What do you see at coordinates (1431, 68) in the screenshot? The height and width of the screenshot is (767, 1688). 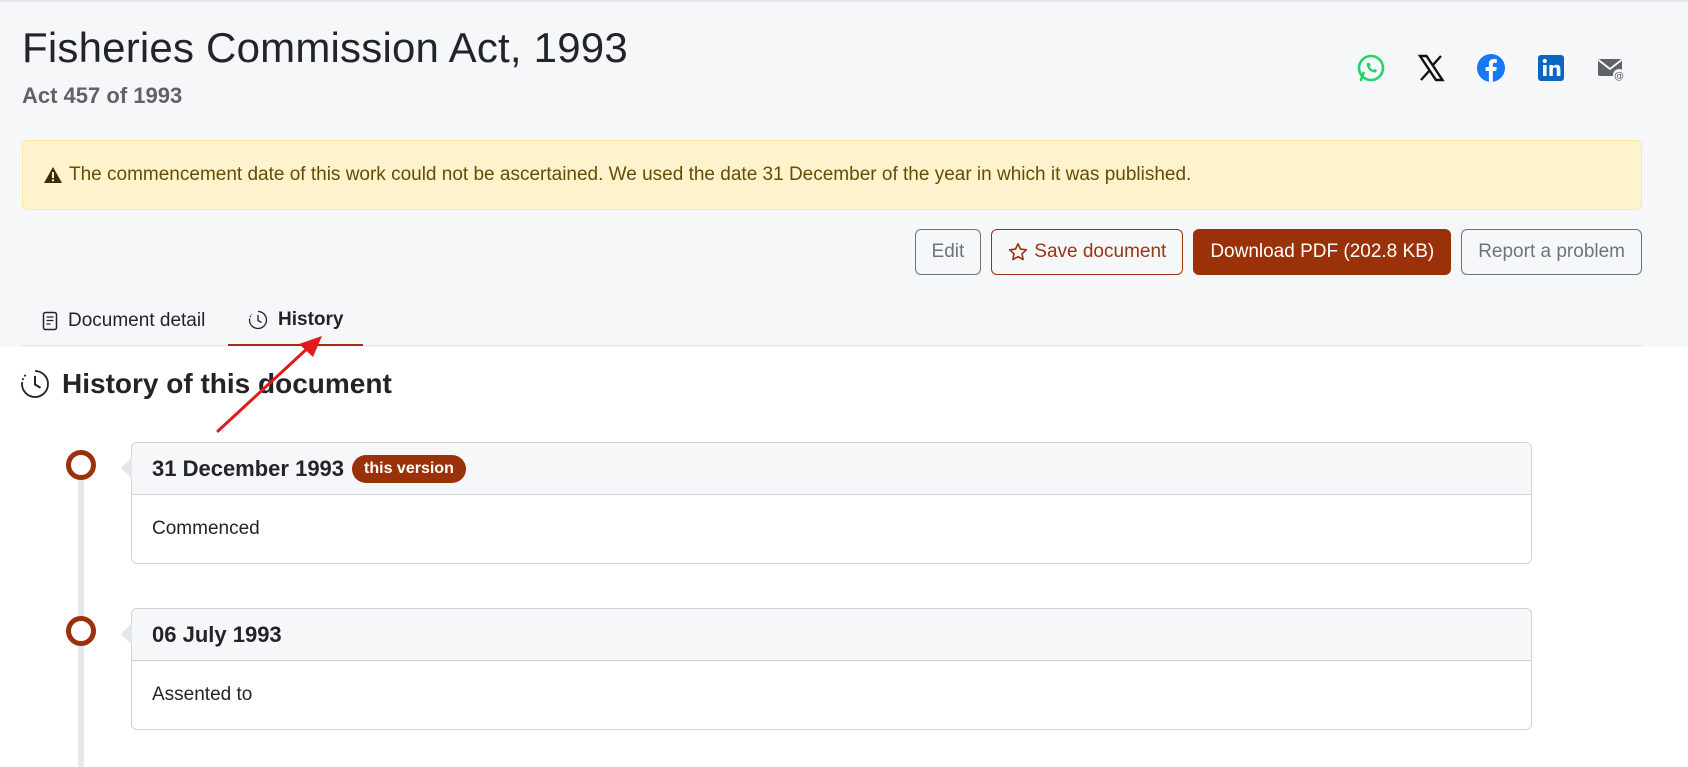 I see `x-icon` at bounding box center [1431, 68].